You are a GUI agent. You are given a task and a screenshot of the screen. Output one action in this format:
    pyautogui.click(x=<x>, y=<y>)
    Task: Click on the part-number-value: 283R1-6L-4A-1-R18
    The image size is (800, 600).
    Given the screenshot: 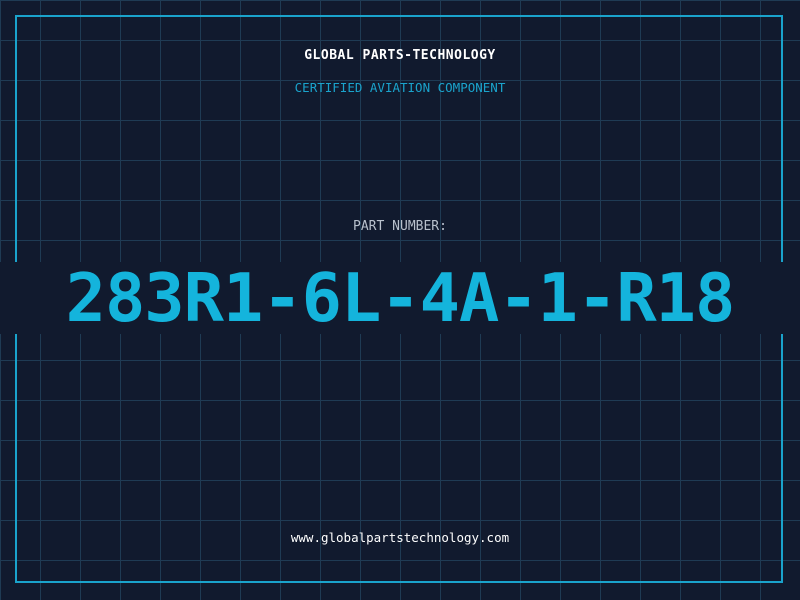 What is the action you would take?
    pyautogui.click(x=400, y=298)
    